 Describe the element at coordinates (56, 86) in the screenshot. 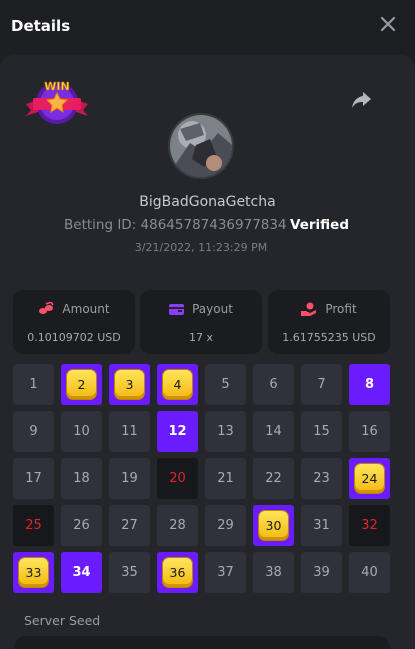

I see `win-badge-text: WIN` at that location.